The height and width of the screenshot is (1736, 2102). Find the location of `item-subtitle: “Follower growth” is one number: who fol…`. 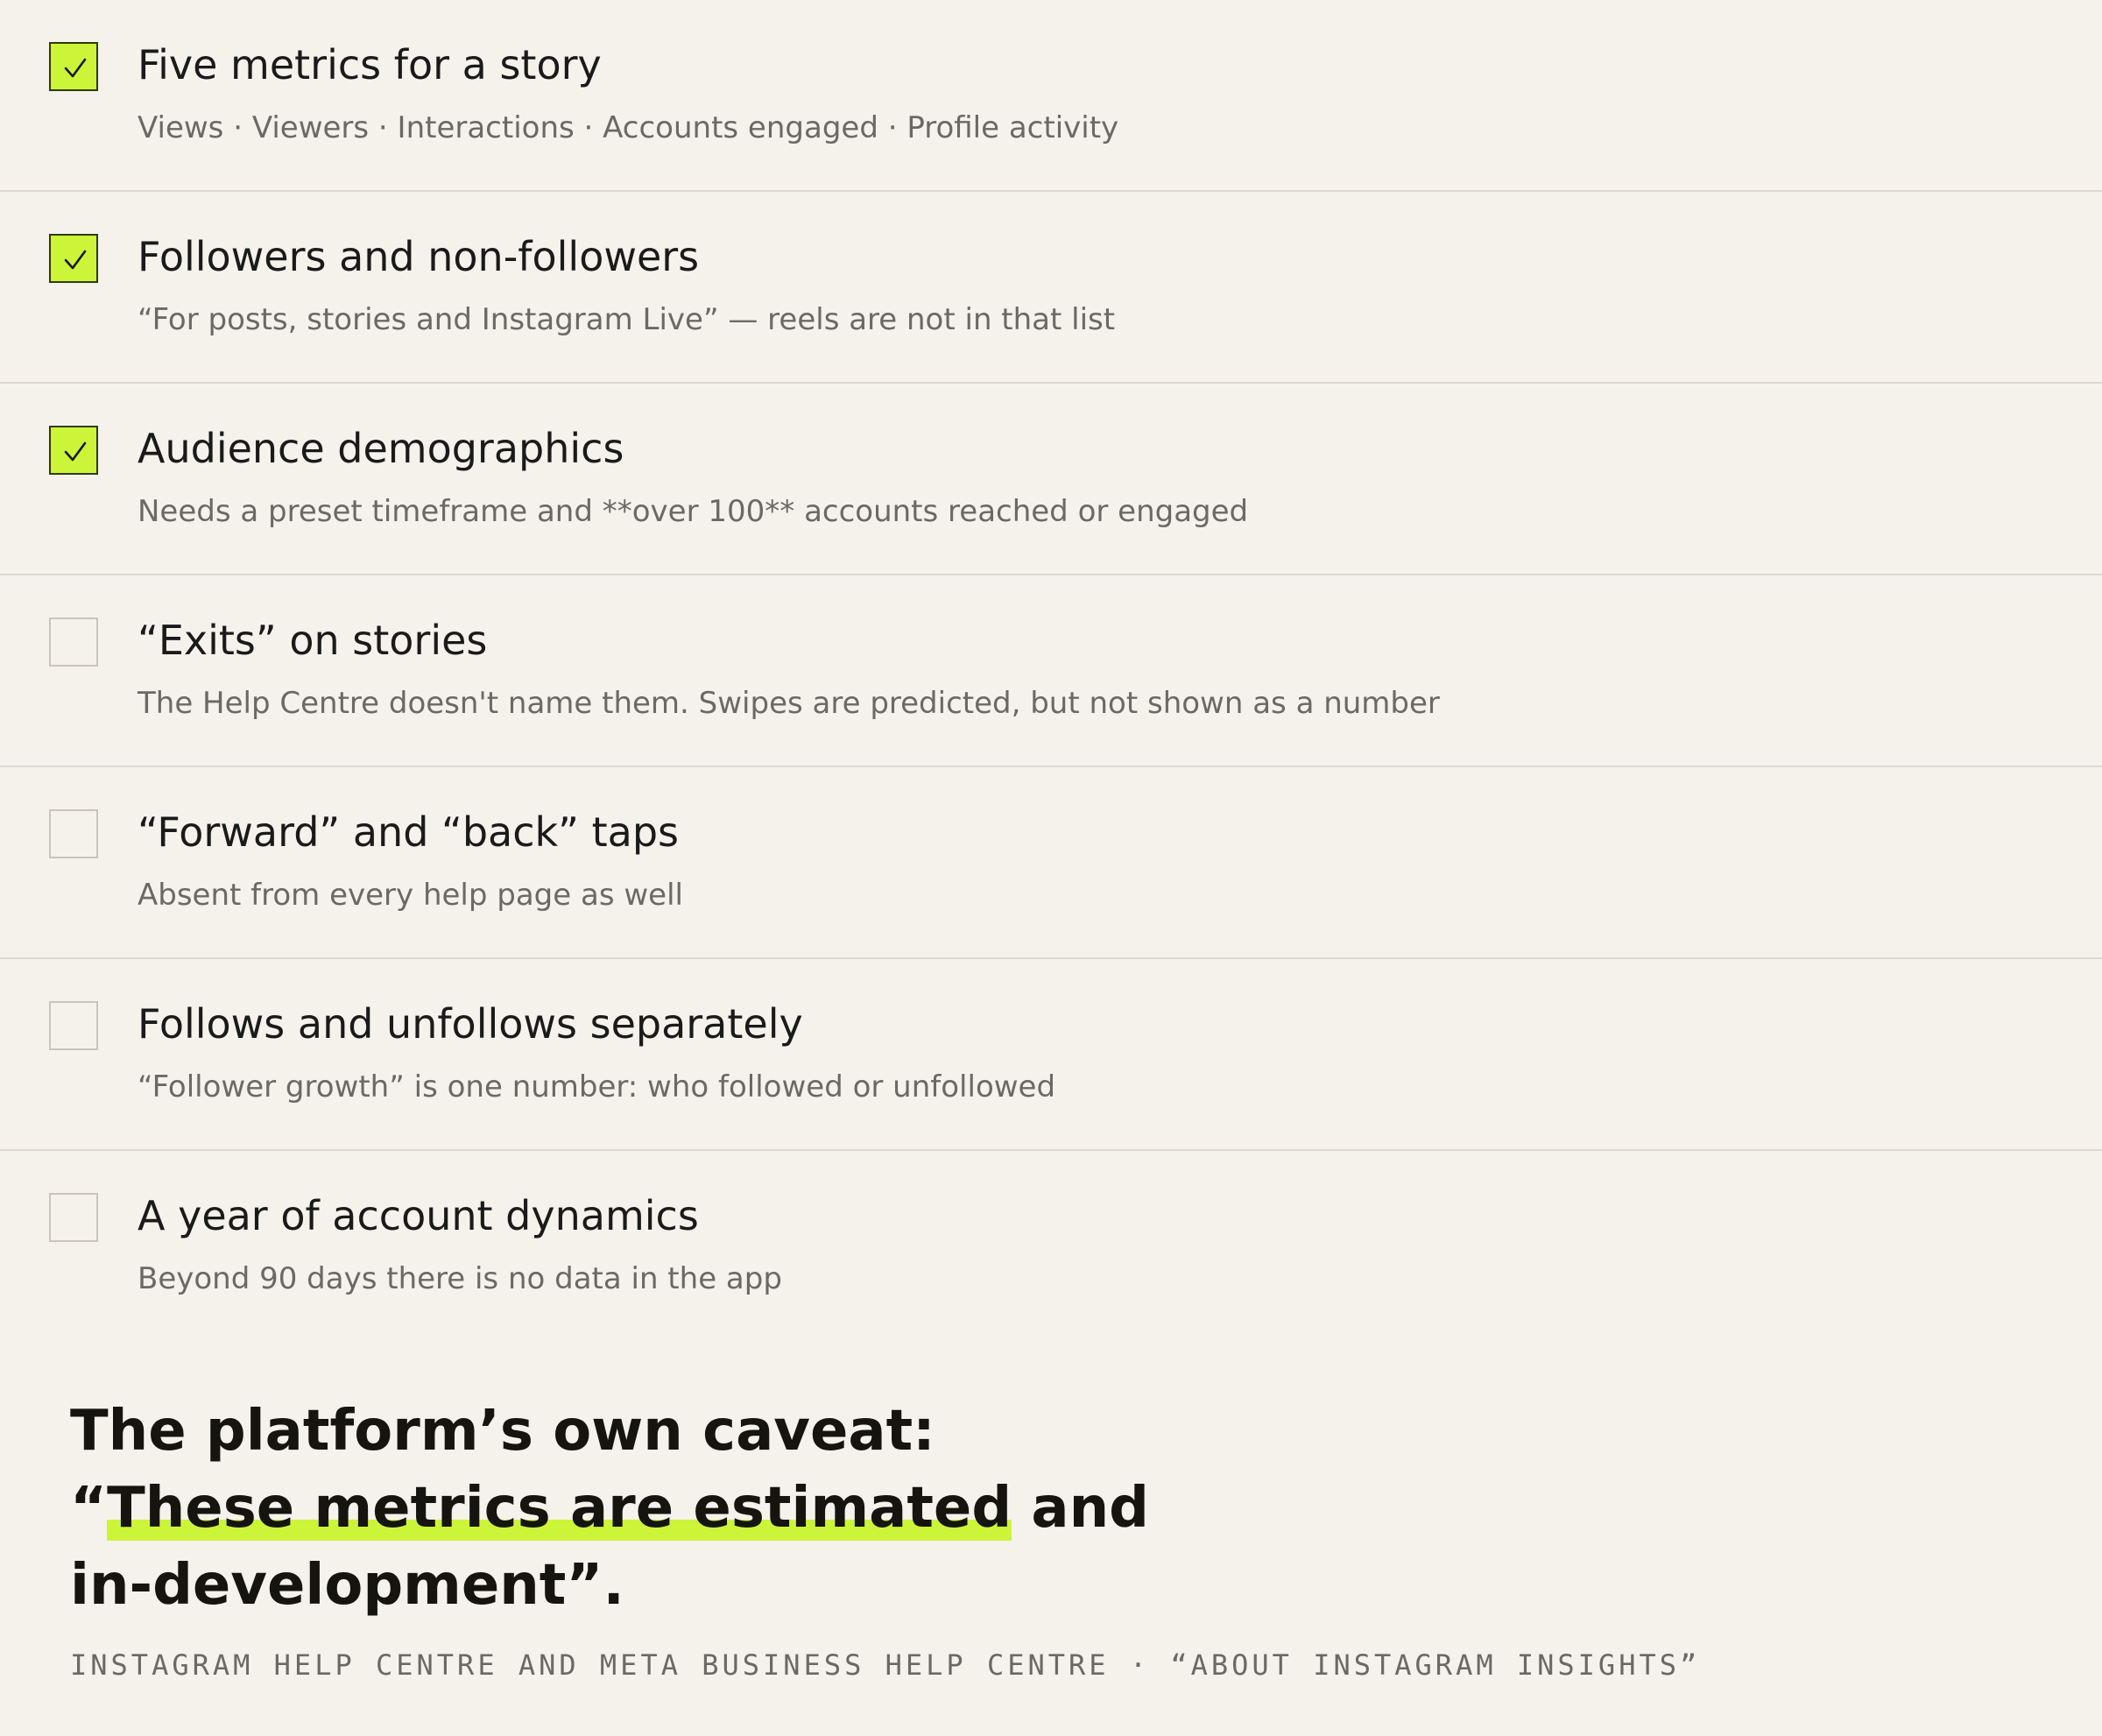

item-subtitle: “Follower growth” is one number: who fol… is located at coordinates (597, 1086).